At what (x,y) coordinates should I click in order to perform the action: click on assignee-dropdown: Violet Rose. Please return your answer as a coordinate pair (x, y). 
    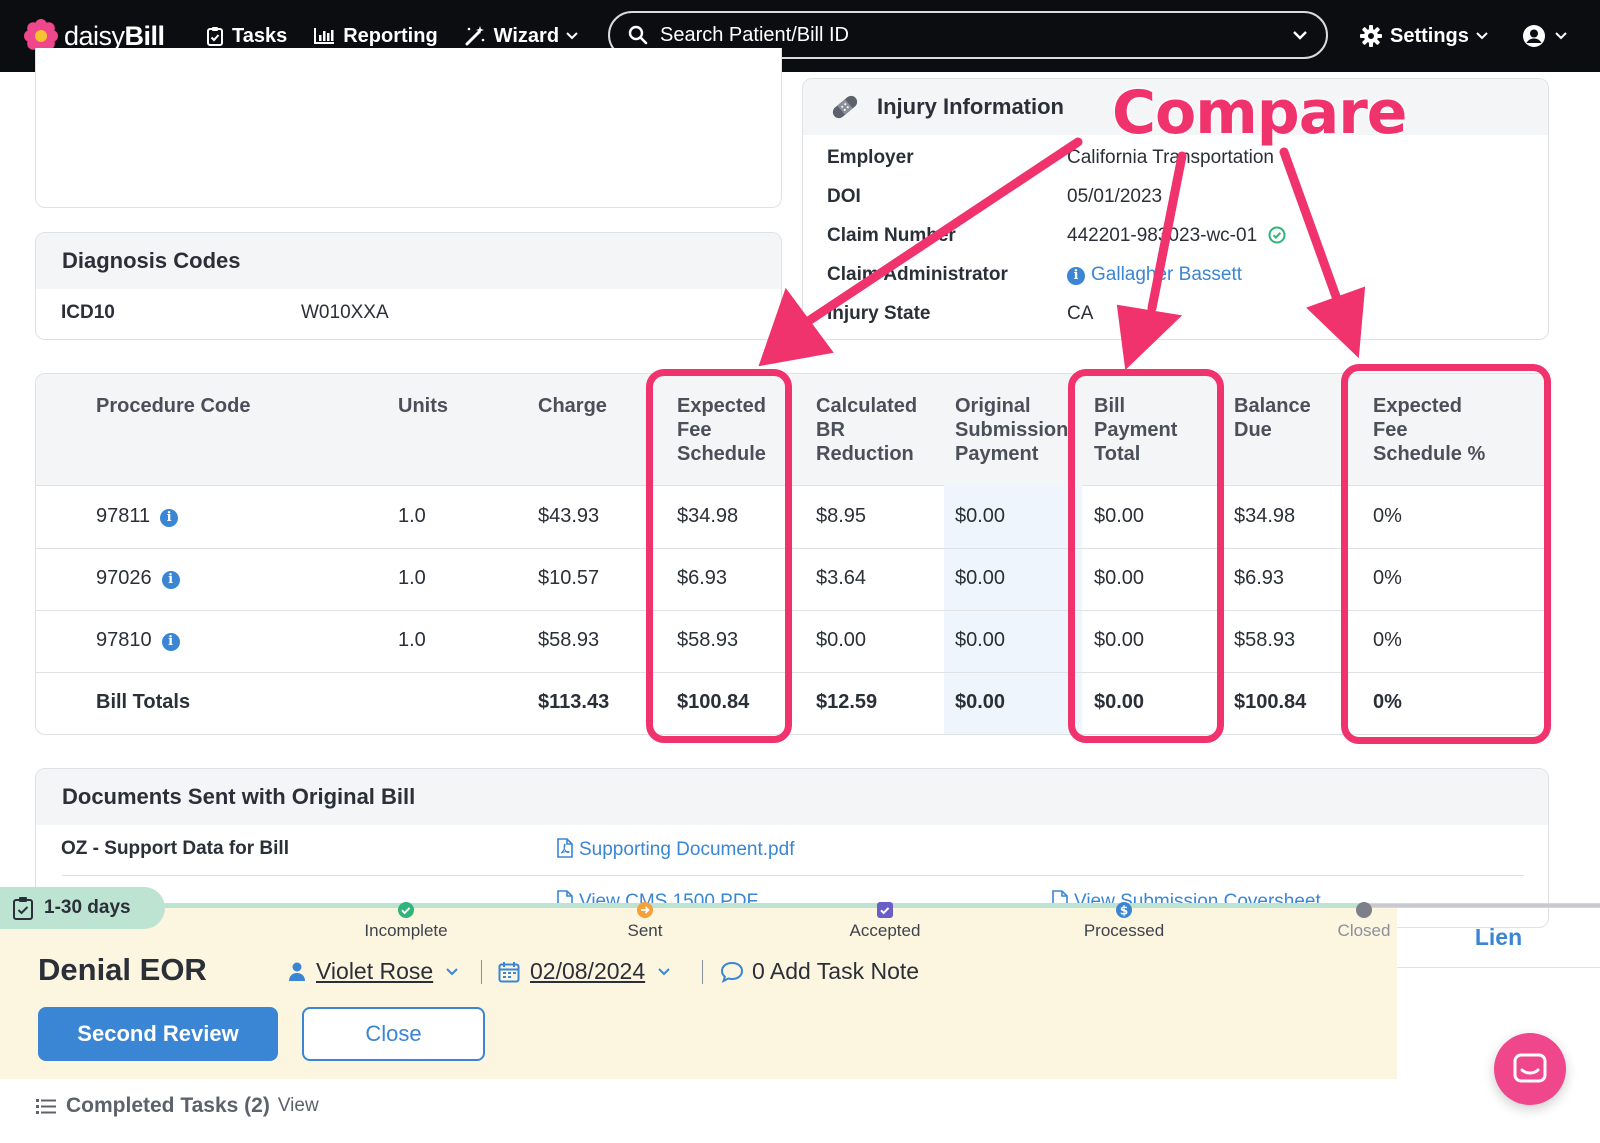
    Looking at the image, I should click on (373, 971).